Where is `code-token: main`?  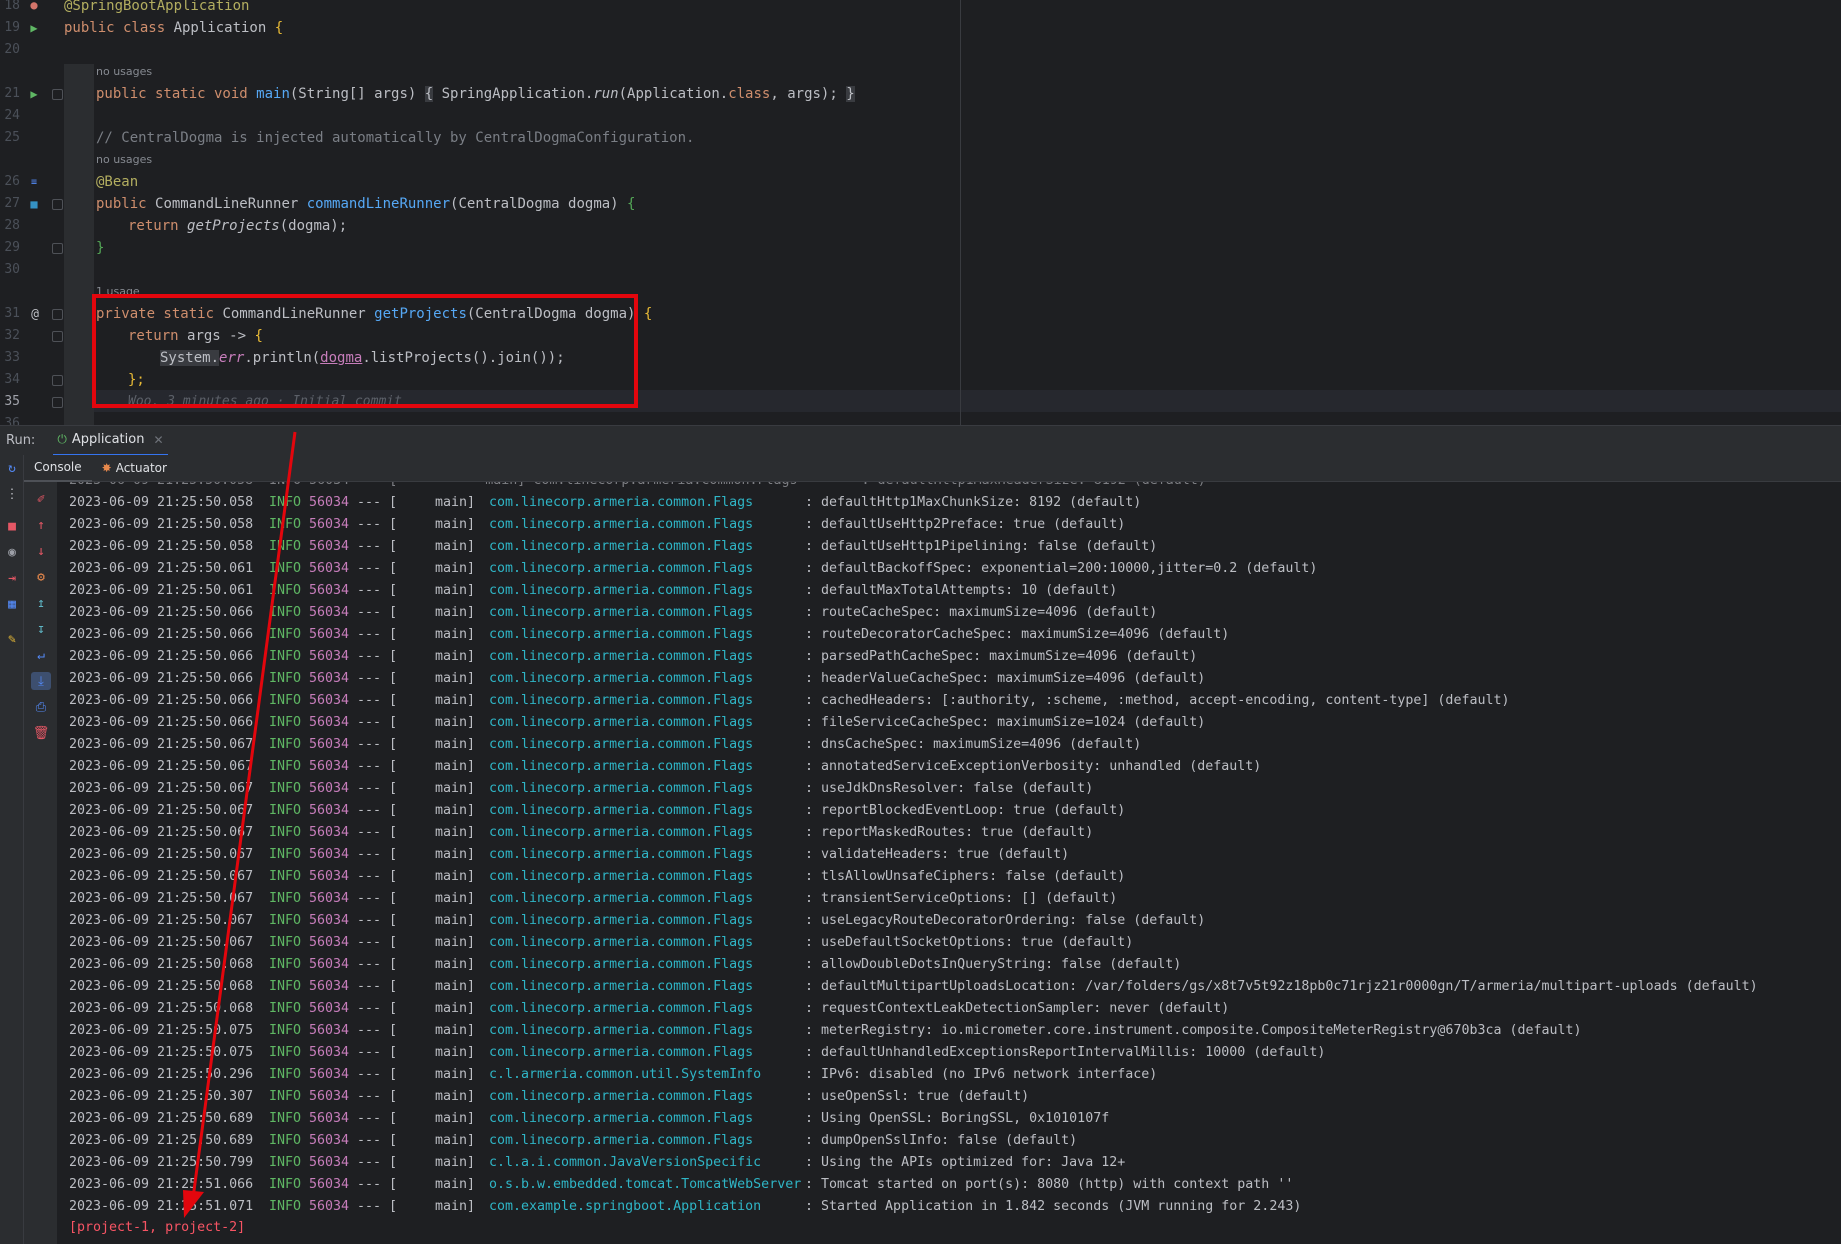
code-token: main is located at coordinates (273, 94).